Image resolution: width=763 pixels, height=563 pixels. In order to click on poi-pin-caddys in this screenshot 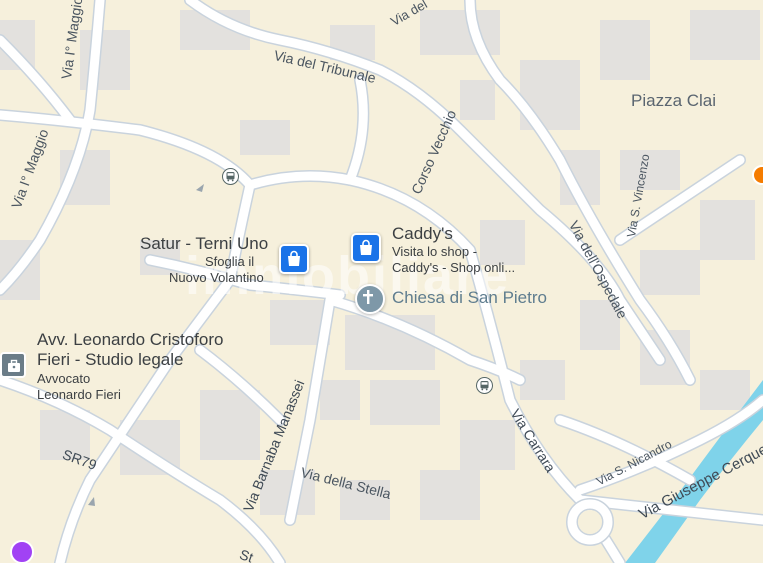, I will do `click(366, 248)`.